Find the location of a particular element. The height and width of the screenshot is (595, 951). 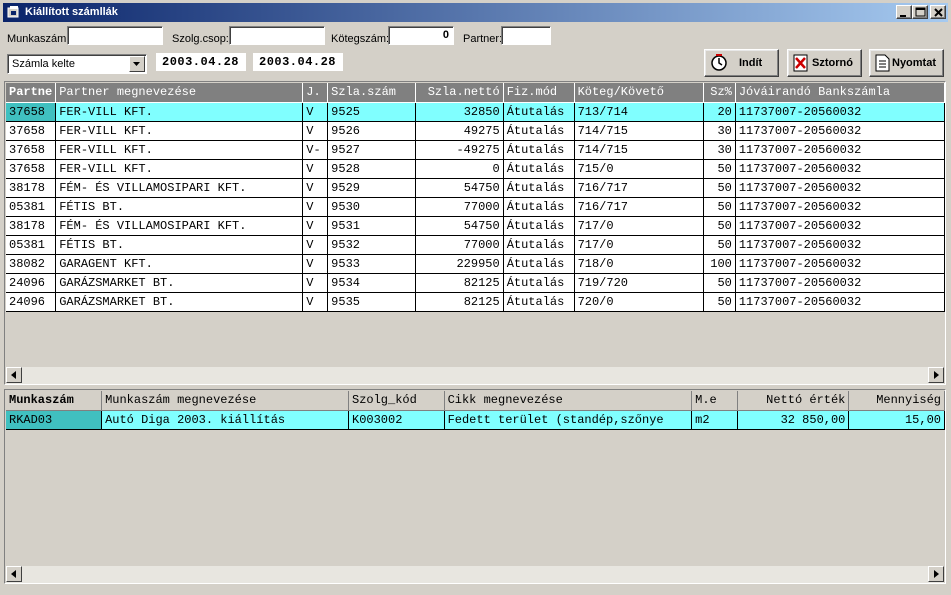

scroll-right-button is located at coordinates (936, 574).